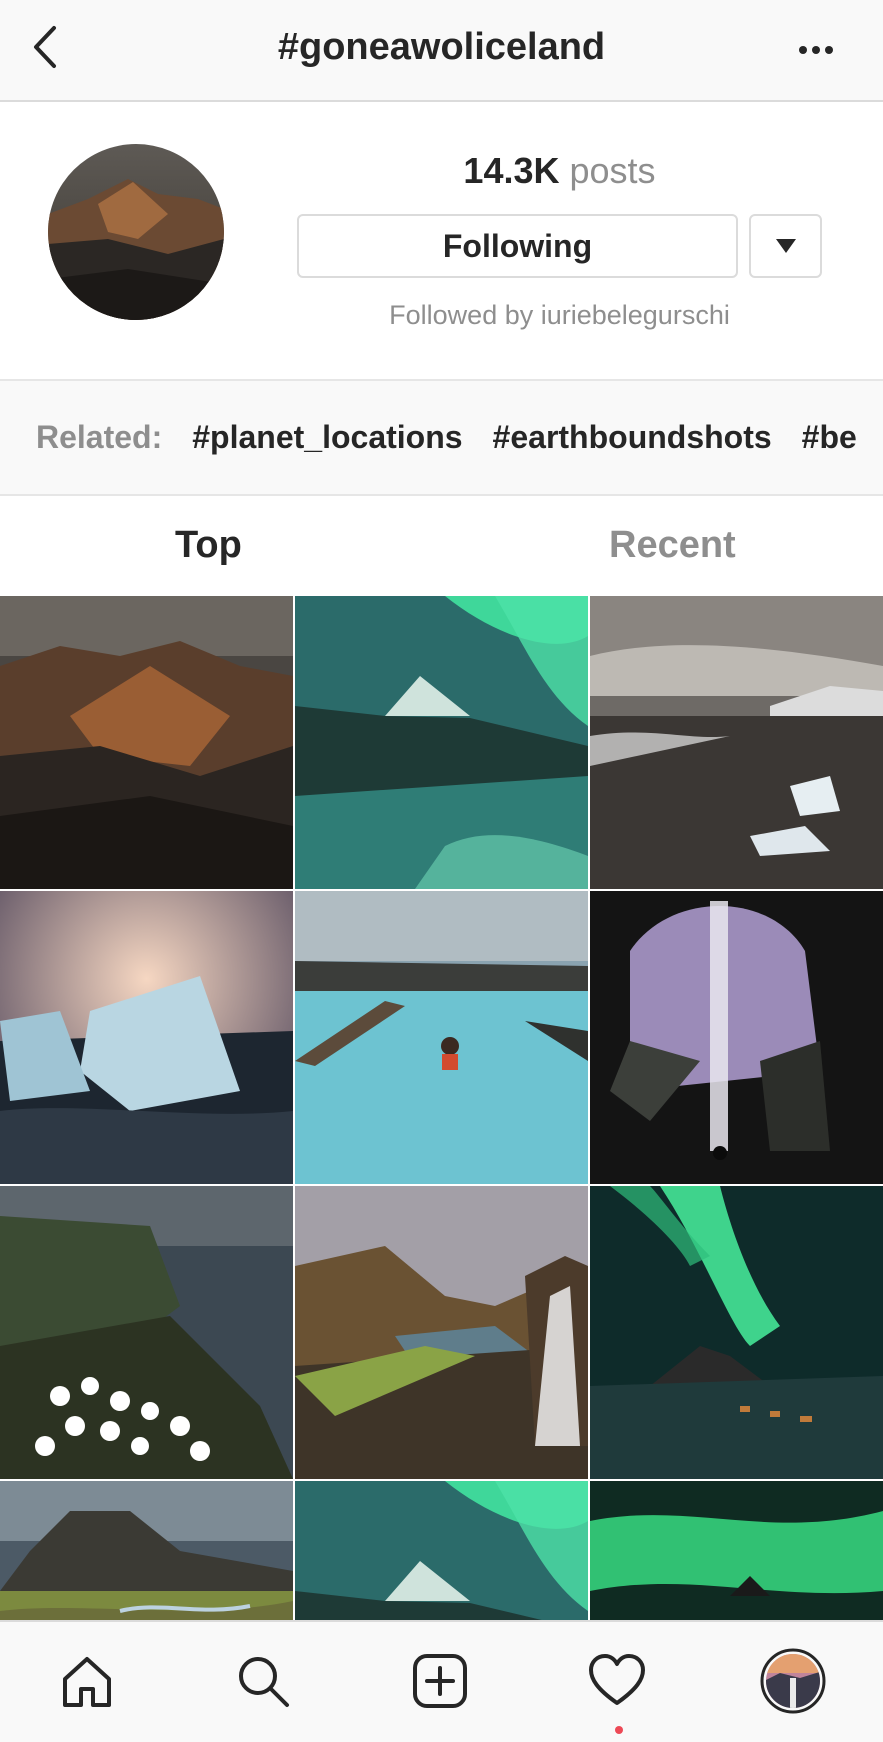 This screenshot has width=883, height=1742. What do you see at coordinates (511, 170) in the screenshot?
I see `posts-count: 14.3K` at bounding box center [511, 170].